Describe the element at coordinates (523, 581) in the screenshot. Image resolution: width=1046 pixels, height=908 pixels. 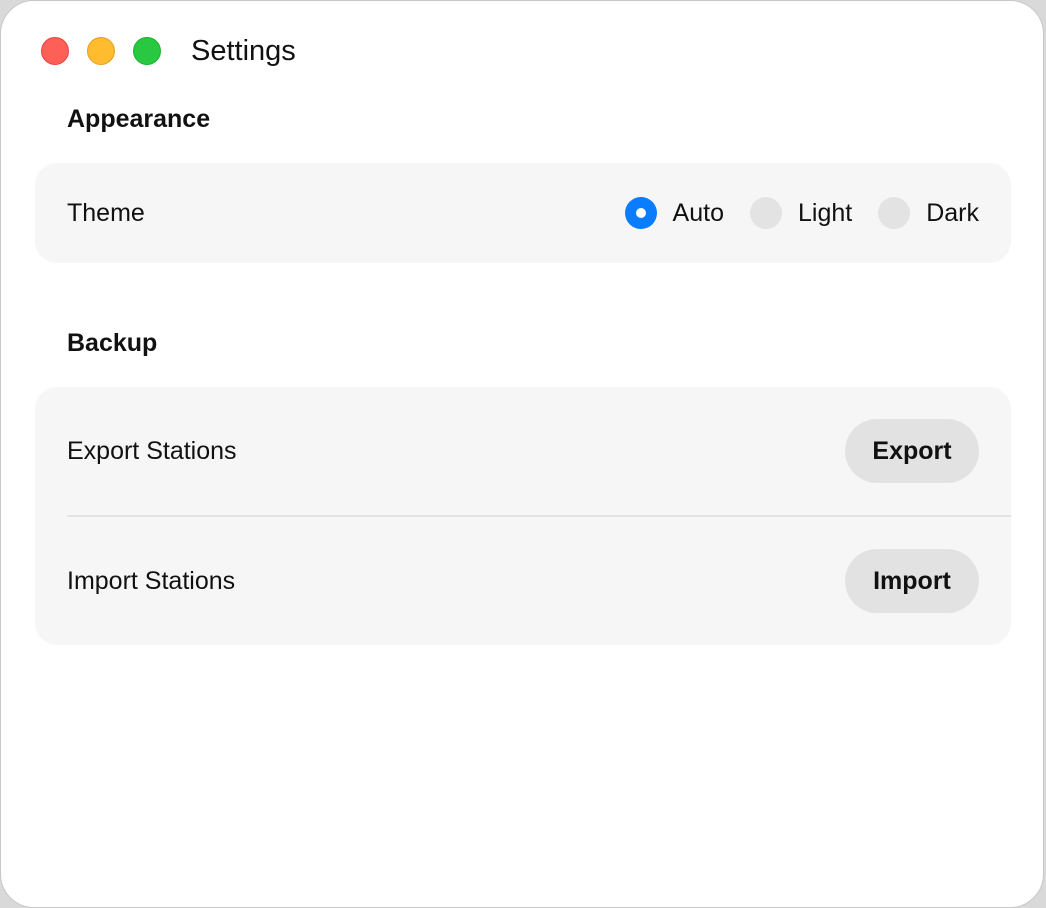
I see `import-row: Import Stations Import` at that location.